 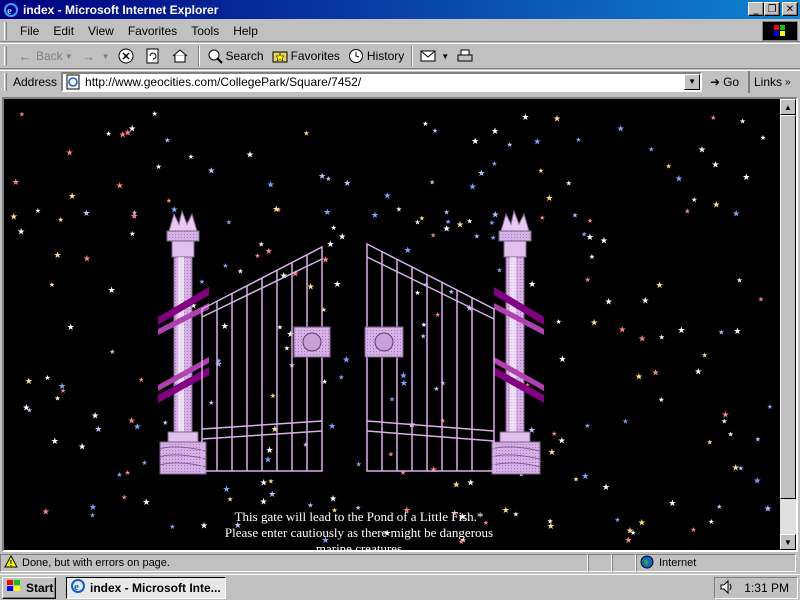 What do you see at coordinates (647, 563) in the screenshot?
I see `internet-globe-icon` at bounding box center [647, 563].